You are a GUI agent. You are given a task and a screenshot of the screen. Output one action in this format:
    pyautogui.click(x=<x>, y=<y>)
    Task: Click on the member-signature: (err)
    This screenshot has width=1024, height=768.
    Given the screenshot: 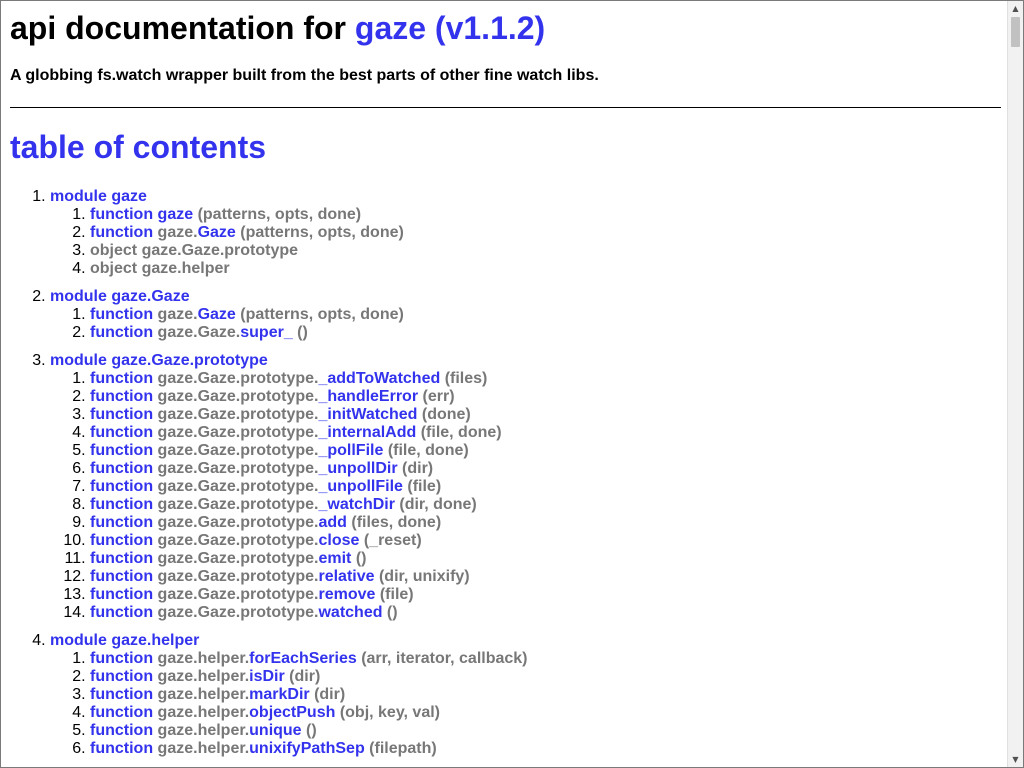 What is the action you would take?
    pyautogui.click(x=436, y=396)
    